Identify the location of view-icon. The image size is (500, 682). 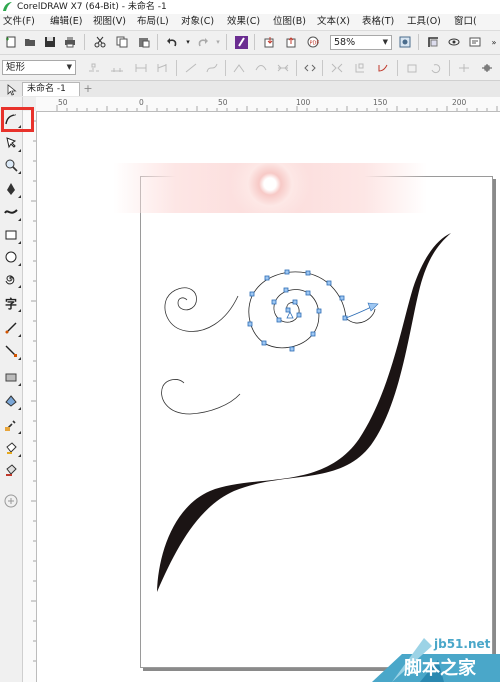
(454, 42).